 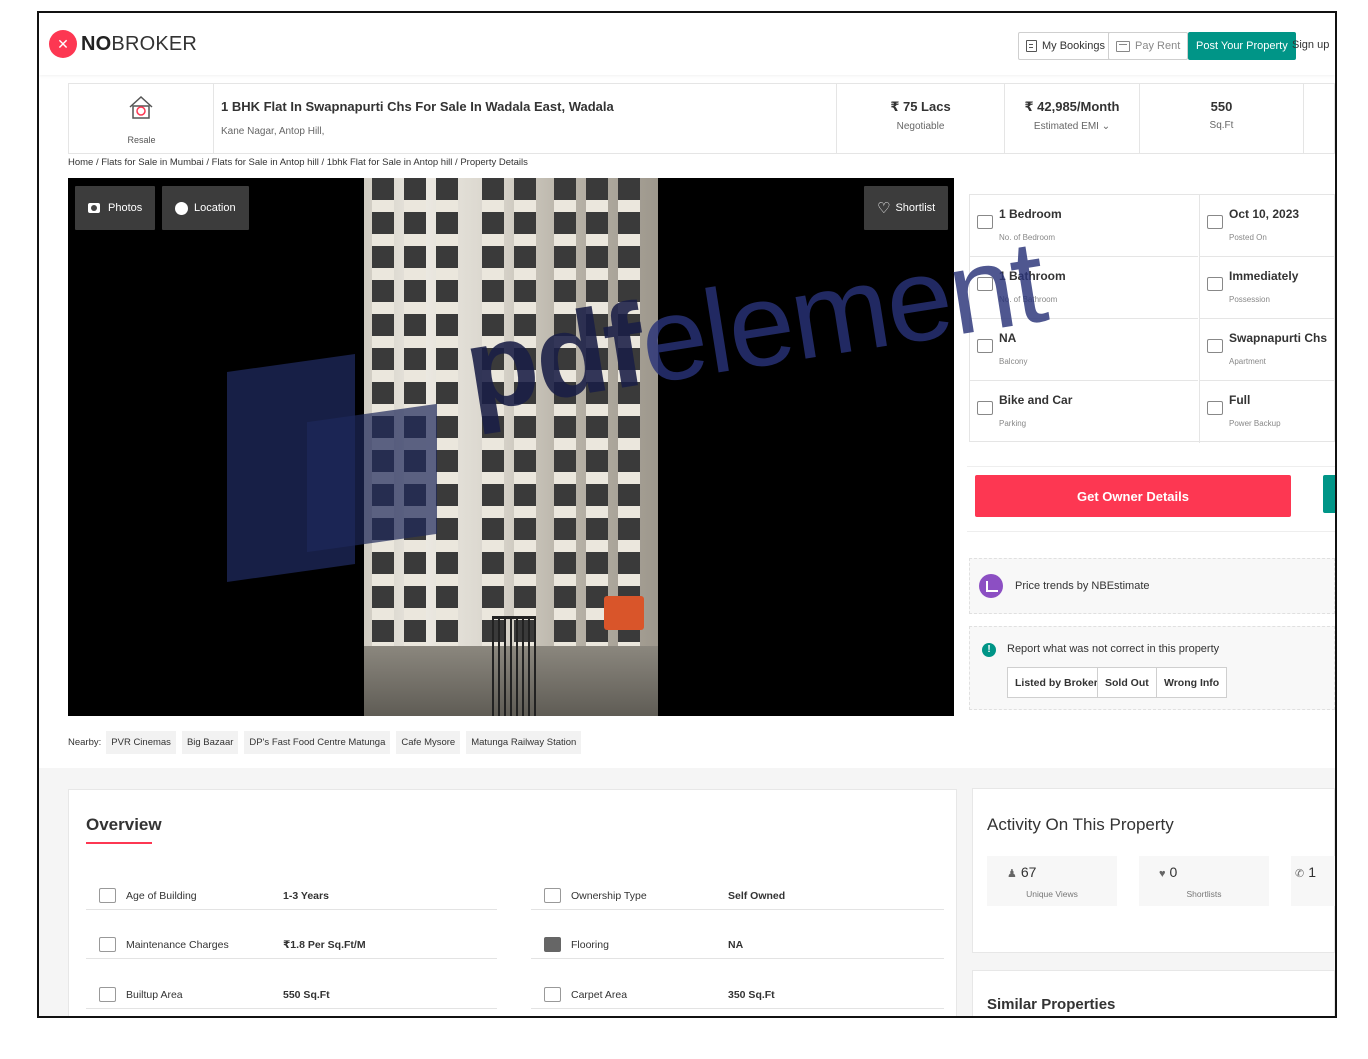 I want to click on price-cell: ₹ 75 Lacs Negotiable, so click(x=920, y=118).